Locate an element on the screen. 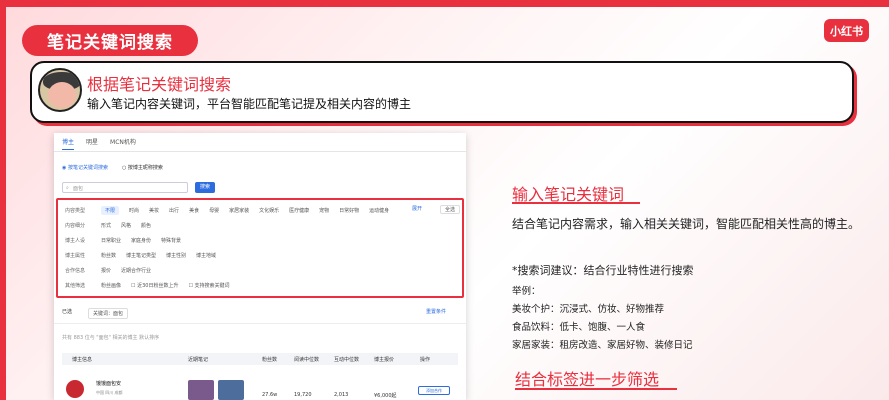 This screenshot has height=400, width=889. list-item: 家居家装：租房改造、家居好物、装修日记 is located at coordinates (602, 345).